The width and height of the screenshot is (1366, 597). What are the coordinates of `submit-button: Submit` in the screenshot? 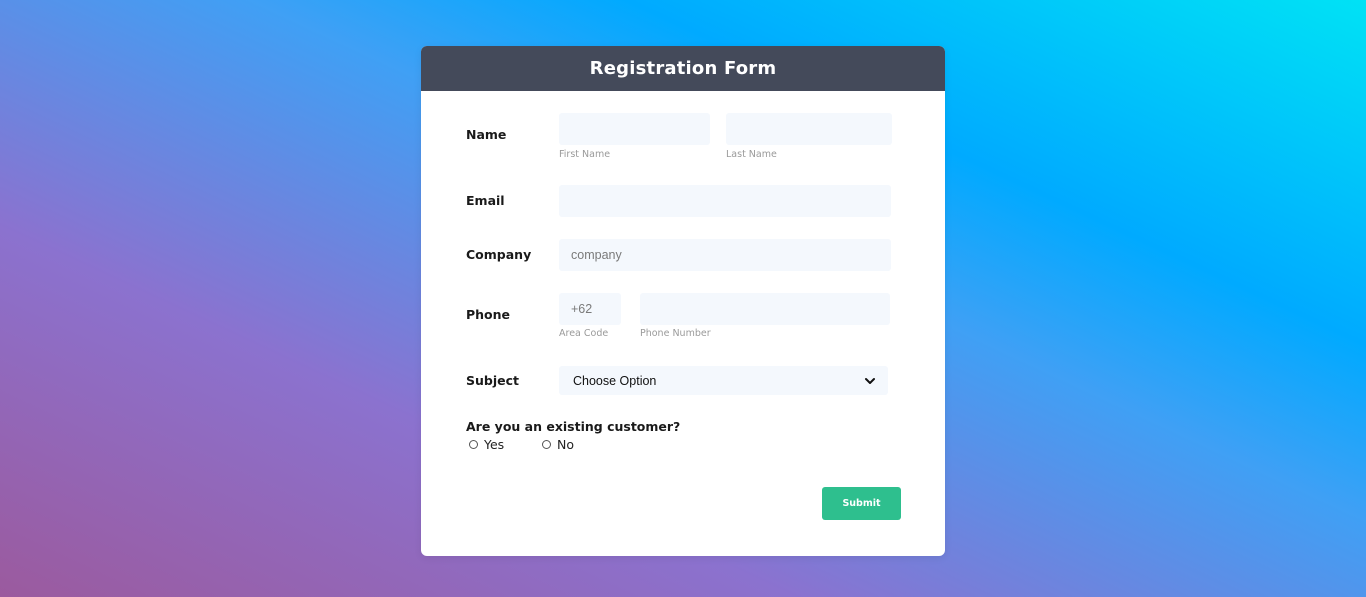 It's located at (861, 503).